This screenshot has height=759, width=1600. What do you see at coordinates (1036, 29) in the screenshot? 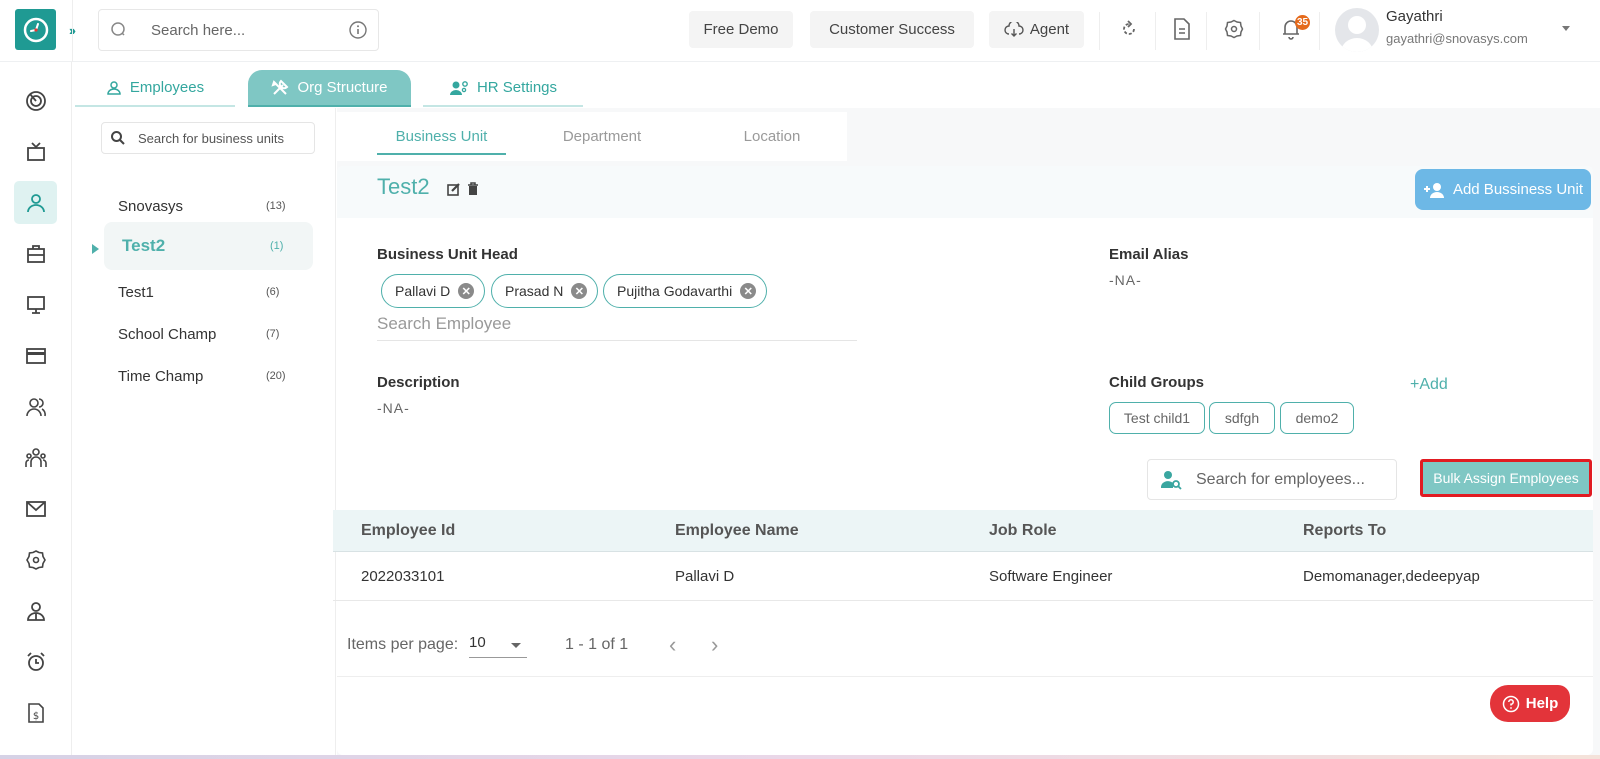
I see `agent-button: Agent` at bounding box center [1036, 29].